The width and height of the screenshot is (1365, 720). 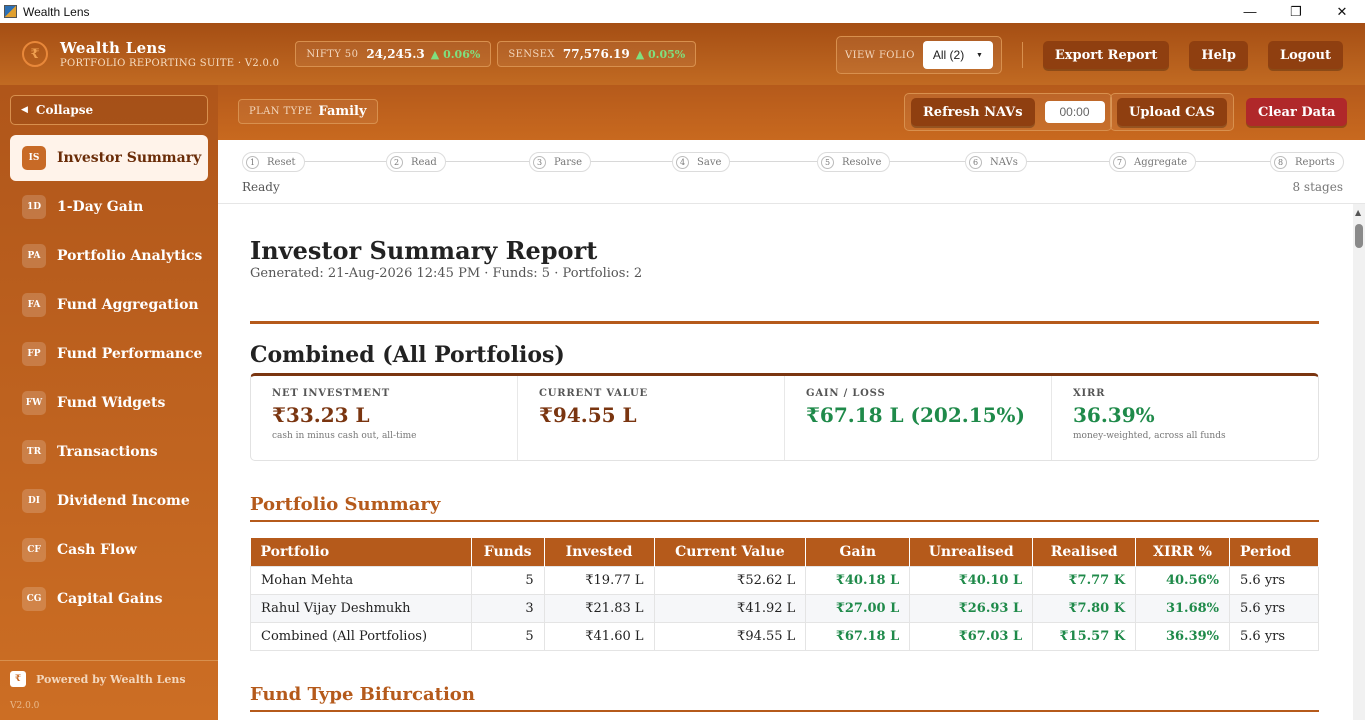 What do you see at coordinates (651, 418) in the screenshot?
I see `card-current-value: CURRENT VALUE ₹94.55 L` at bounding box center [651, 418].